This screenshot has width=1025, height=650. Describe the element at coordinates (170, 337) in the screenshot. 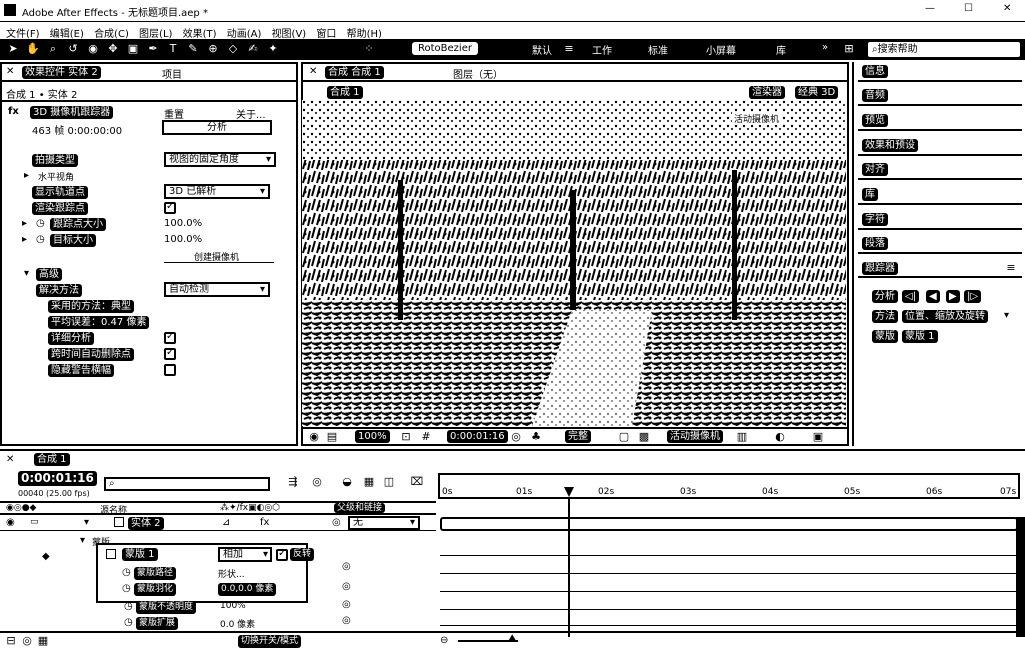

I see `detailed-analysis-checkbox` at that location.